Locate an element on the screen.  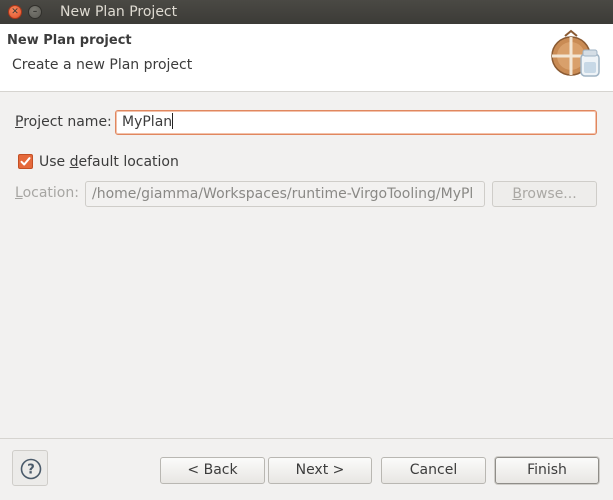
finish-button: Finish is located at coordinates (547, 470).